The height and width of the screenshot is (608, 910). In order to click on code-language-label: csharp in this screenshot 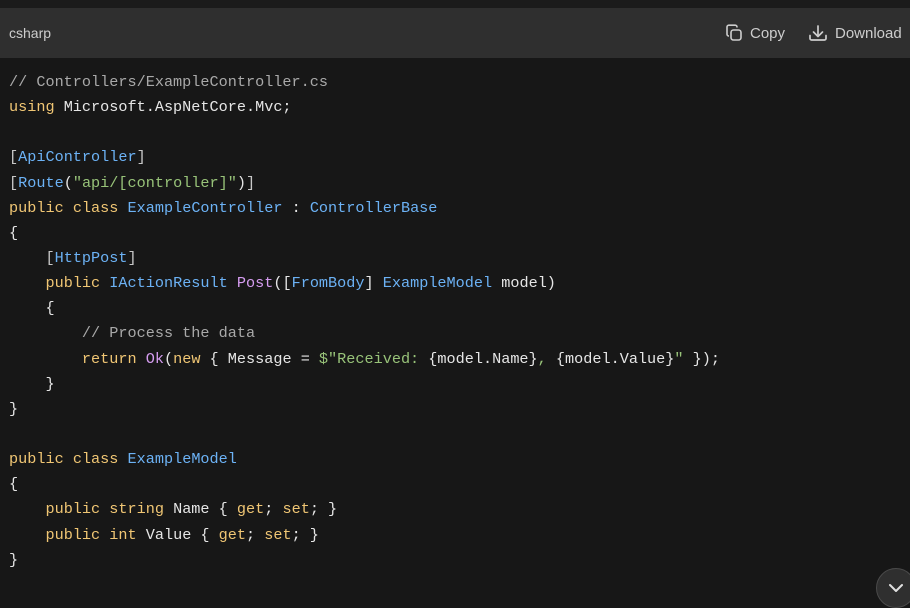, I will do `click(30, 33)`.